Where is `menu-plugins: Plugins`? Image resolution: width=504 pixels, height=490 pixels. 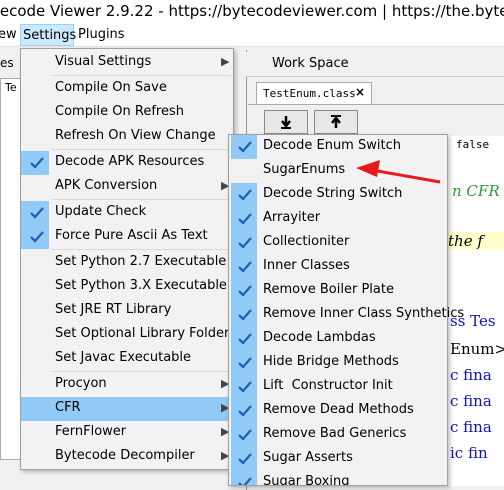
menu-plugins: Plugins is located at coordinates (101, 35).